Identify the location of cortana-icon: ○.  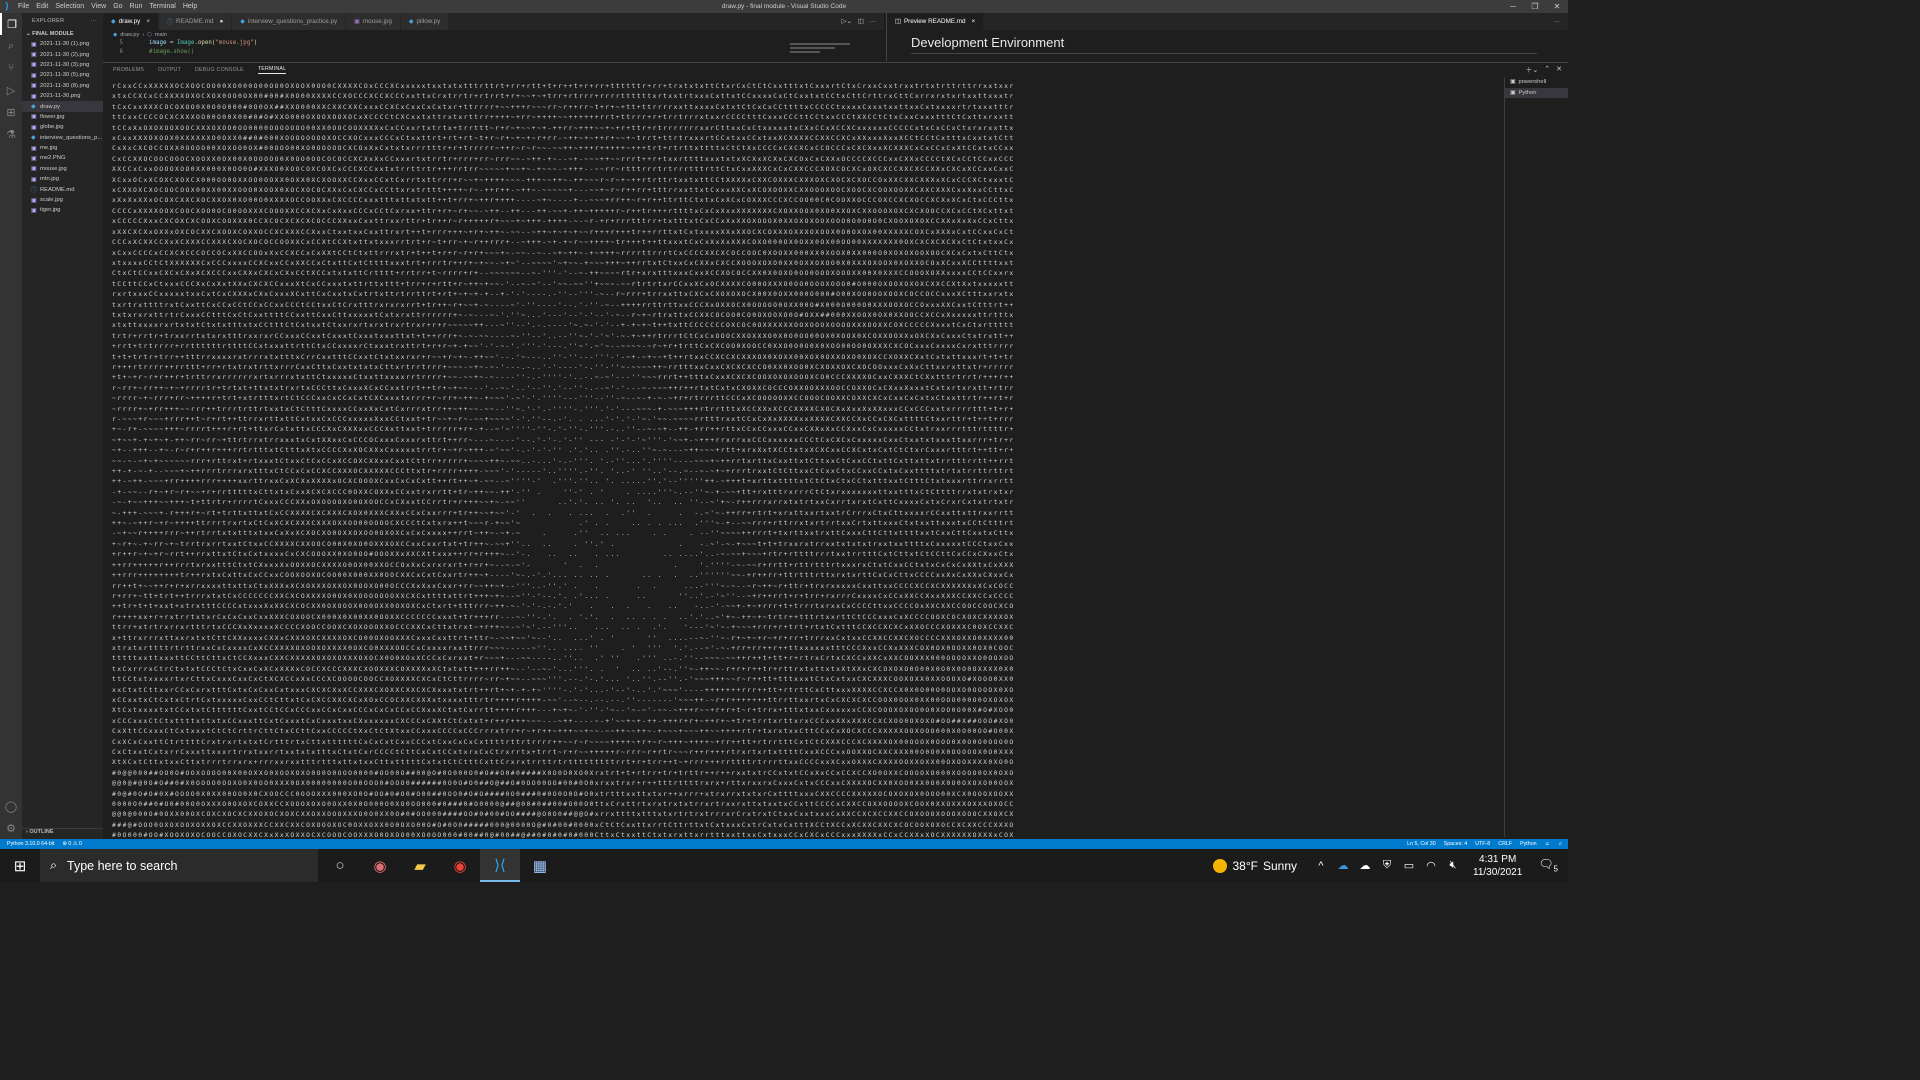
(340, 865).